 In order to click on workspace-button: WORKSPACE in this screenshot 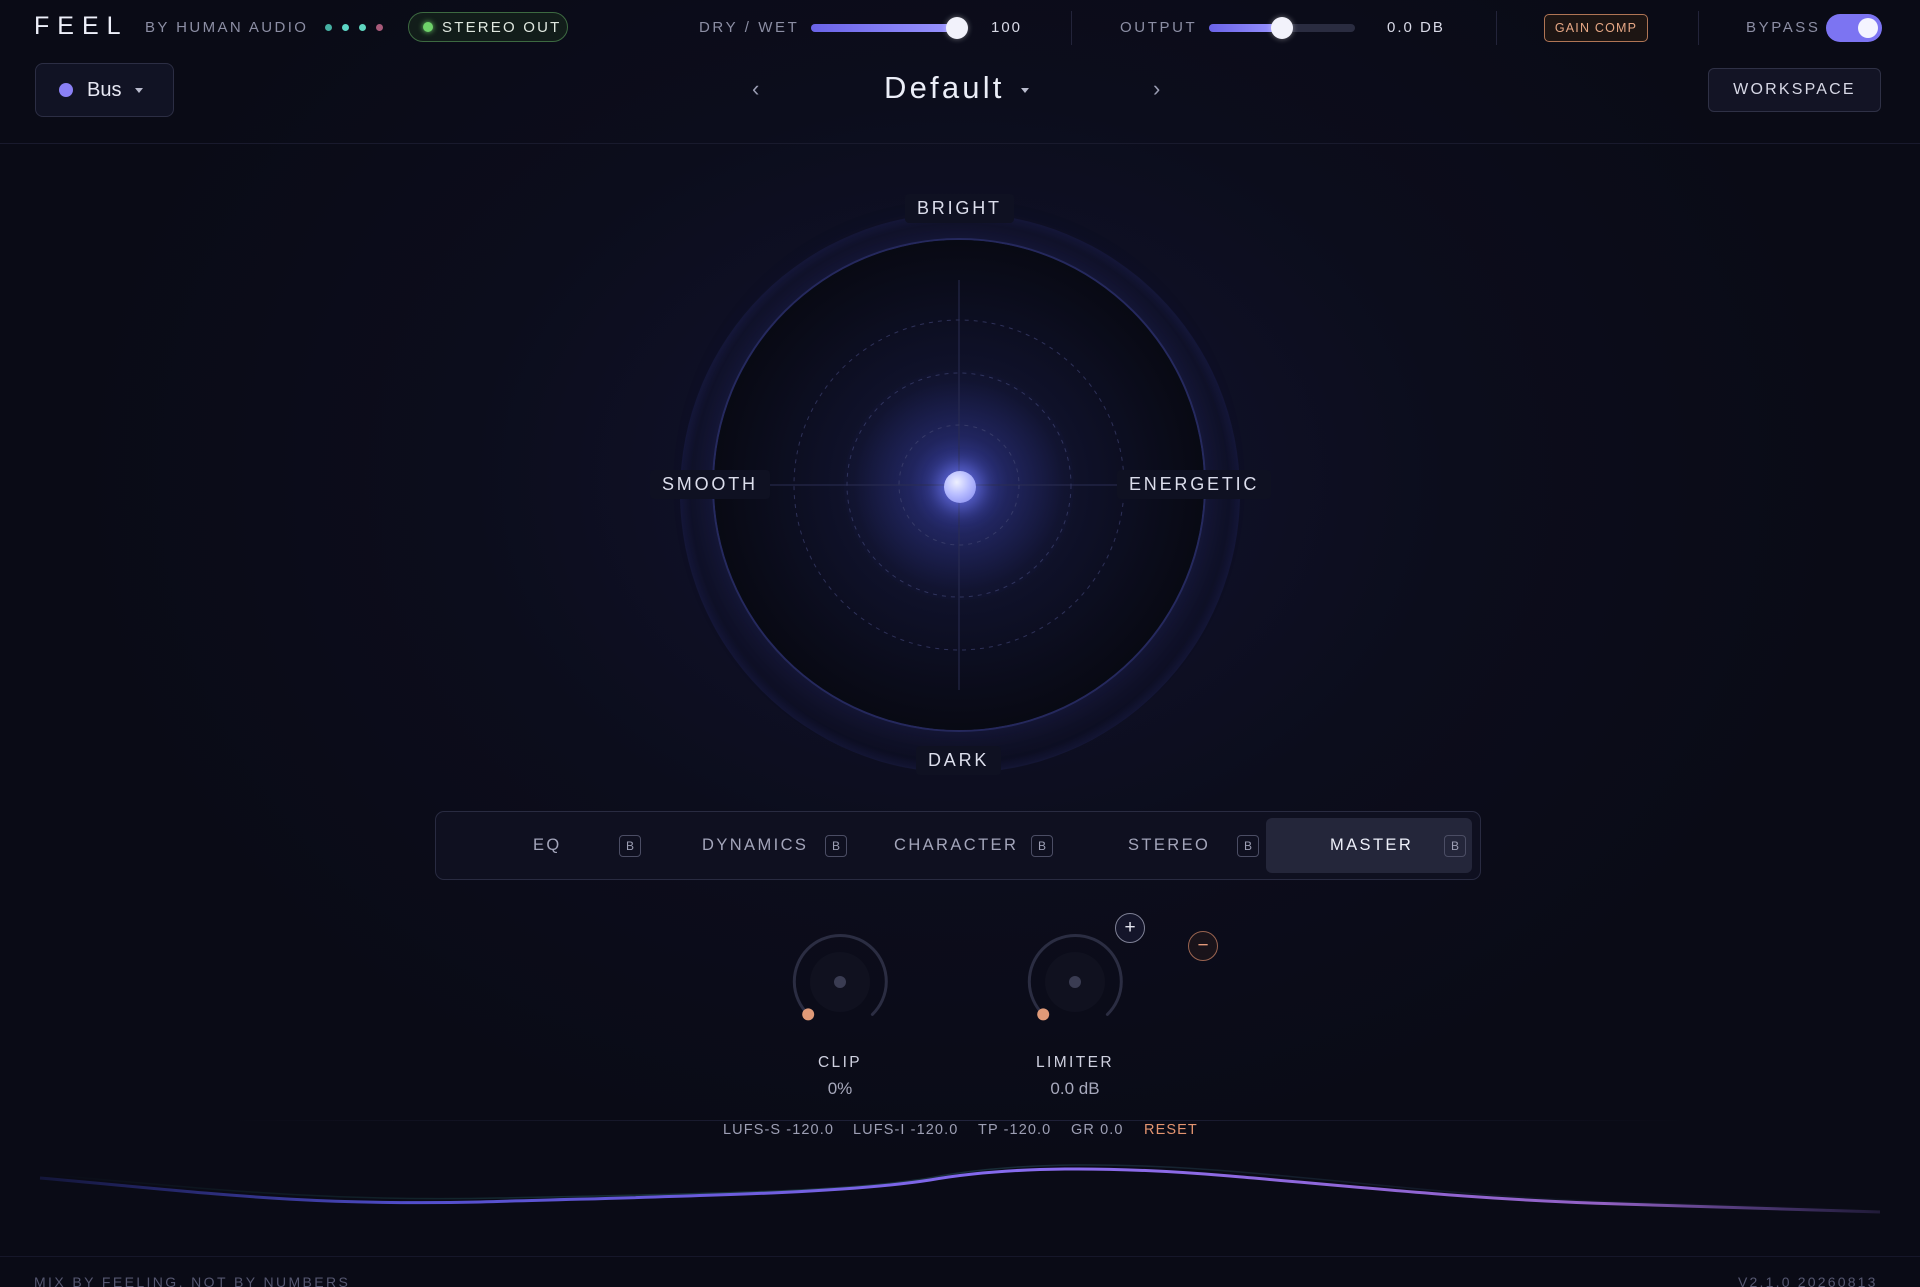, I will do `click(1794, 90)`.